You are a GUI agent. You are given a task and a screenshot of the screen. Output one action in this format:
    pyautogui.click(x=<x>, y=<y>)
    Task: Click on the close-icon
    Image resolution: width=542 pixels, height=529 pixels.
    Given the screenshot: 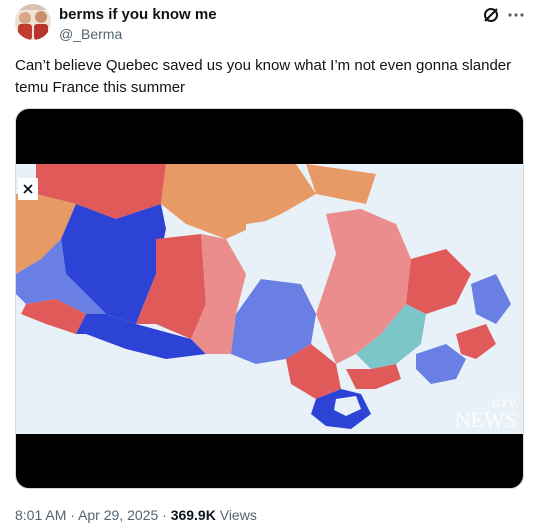 What is the action you would take?
    pyautogui.click(x=28, y=189)
    